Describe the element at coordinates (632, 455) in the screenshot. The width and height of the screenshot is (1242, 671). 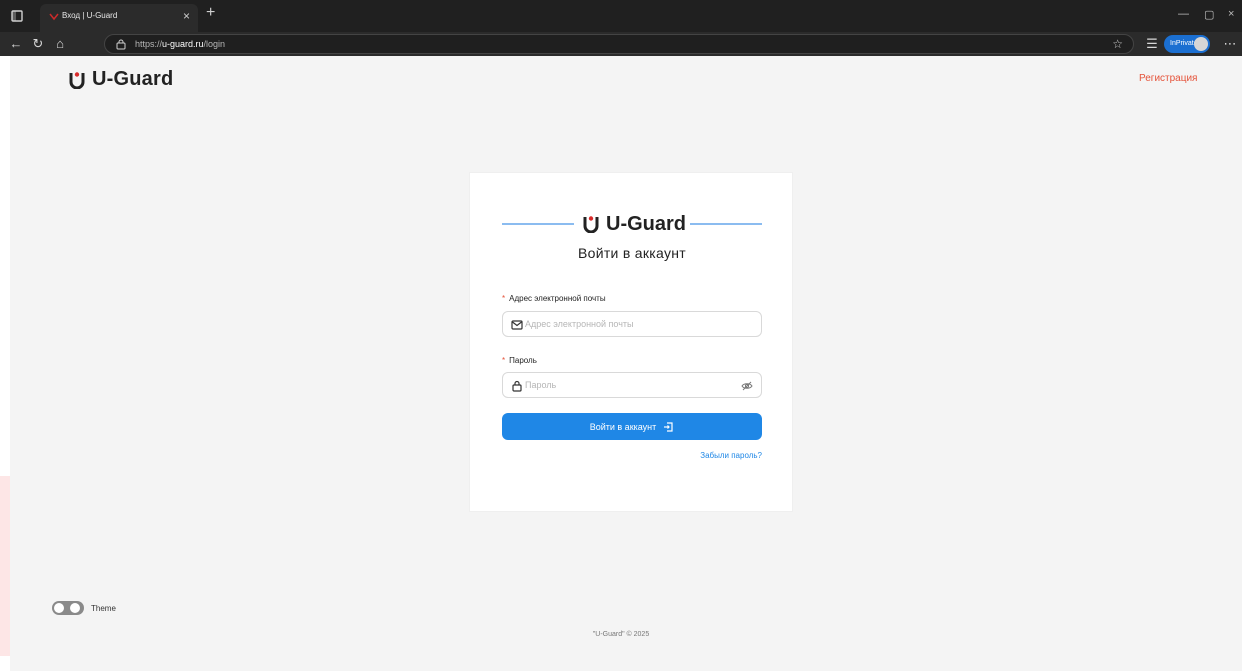
I see `forgot-password-link: Забыли пароль?` at that location.